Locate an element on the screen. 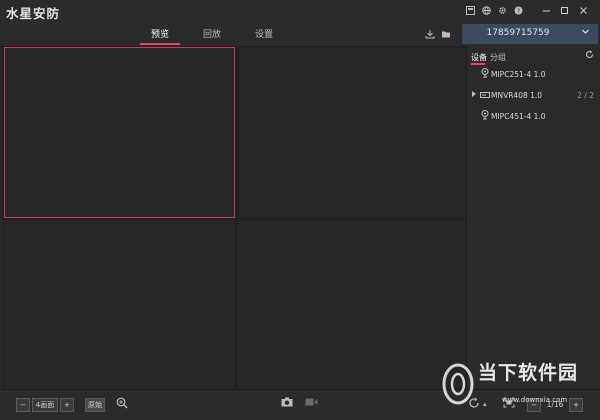 This screenshot has height=420, width=600. device-name: MIPC451-4 1.0 is located at coordinates (518, 116).